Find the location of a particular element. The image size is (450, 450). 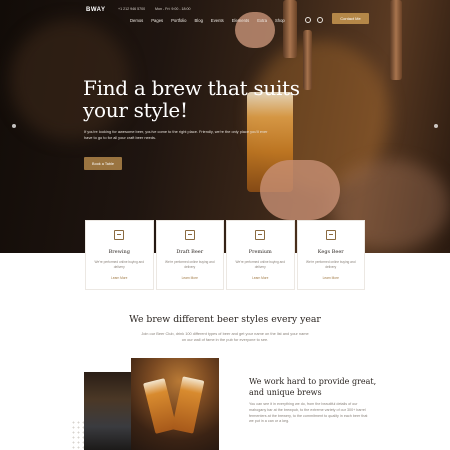

card-title: Kegs Beer is located at coordinates (330, 252).